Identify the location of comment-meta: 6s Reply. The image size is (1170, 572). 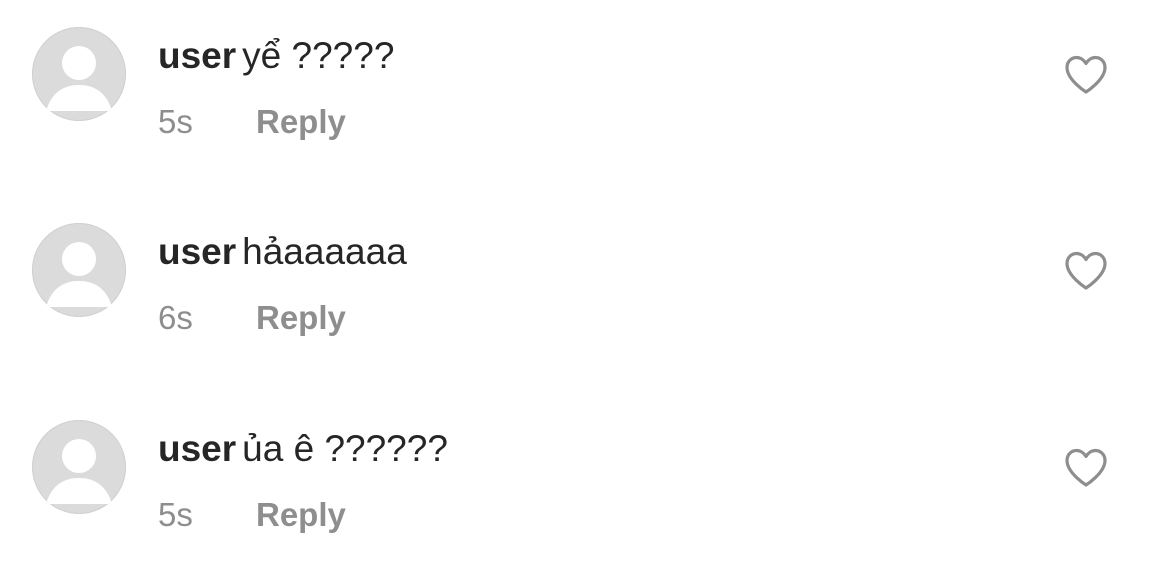
(252, 318).